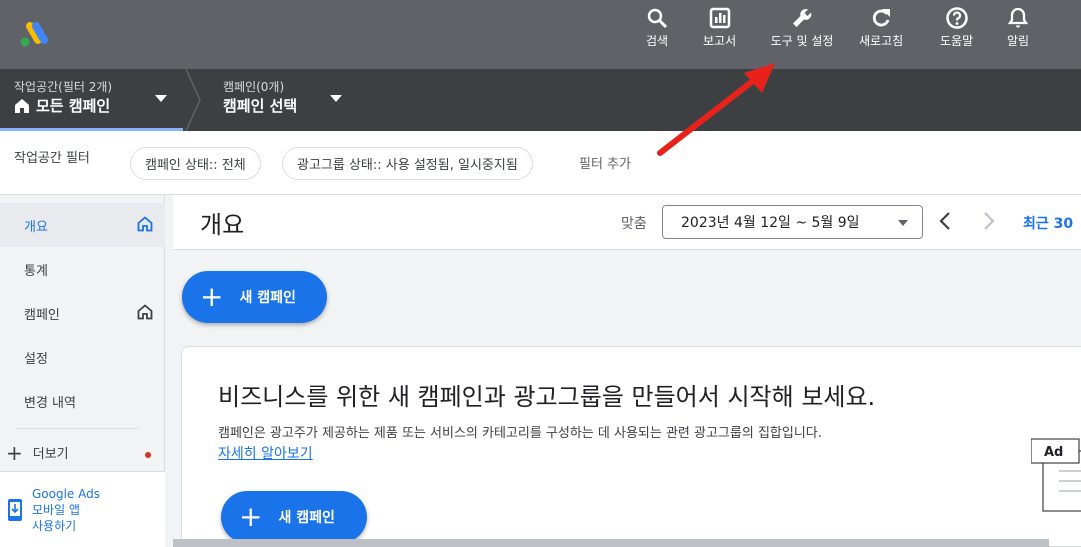 The image size is (1081, 547). I want to click on notification-dot, so click(148, 455).